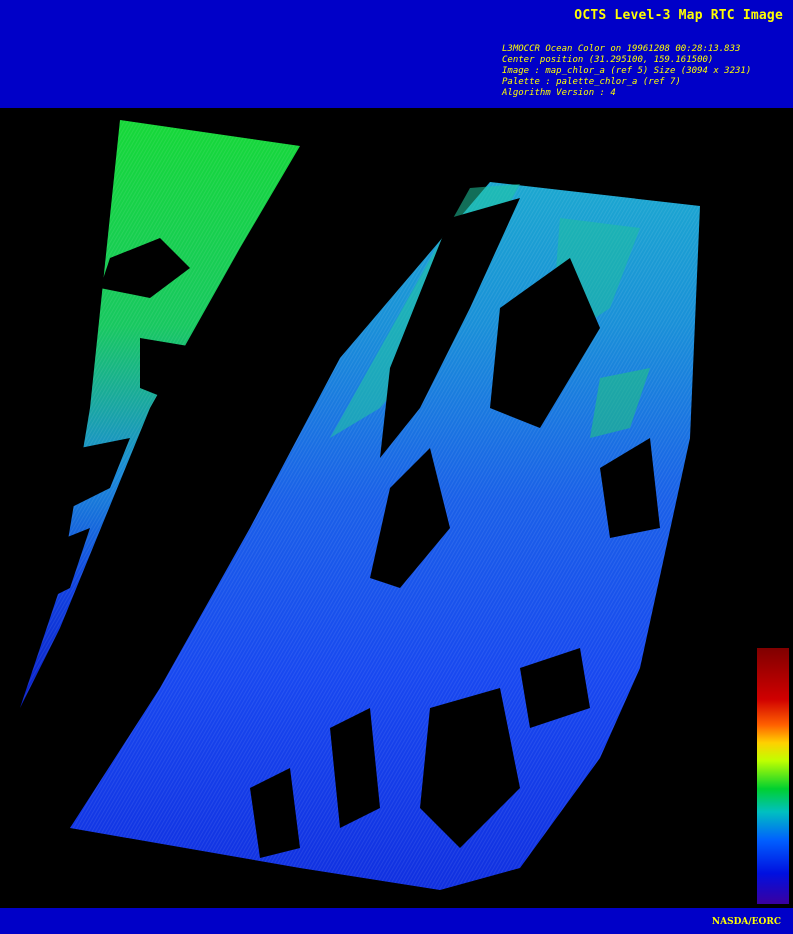 The image size is (793, 934). I want to click on footer-banner: NASDA/EORC, so click(396, 921).